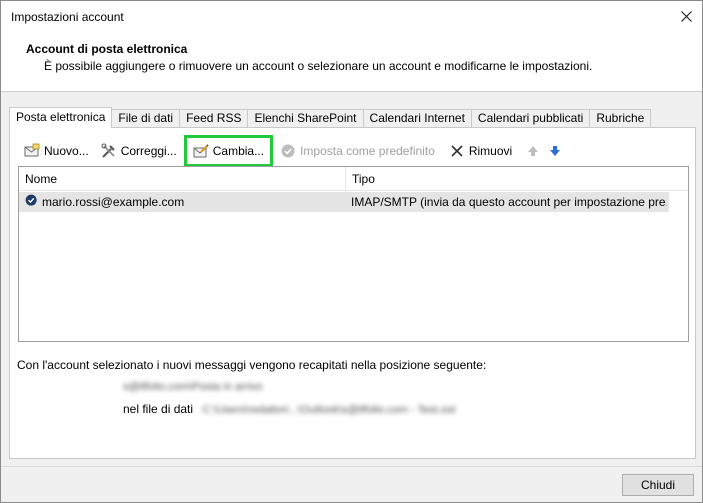  I want to click on tab-file-di-dati: File di dati, so click(146, 118).